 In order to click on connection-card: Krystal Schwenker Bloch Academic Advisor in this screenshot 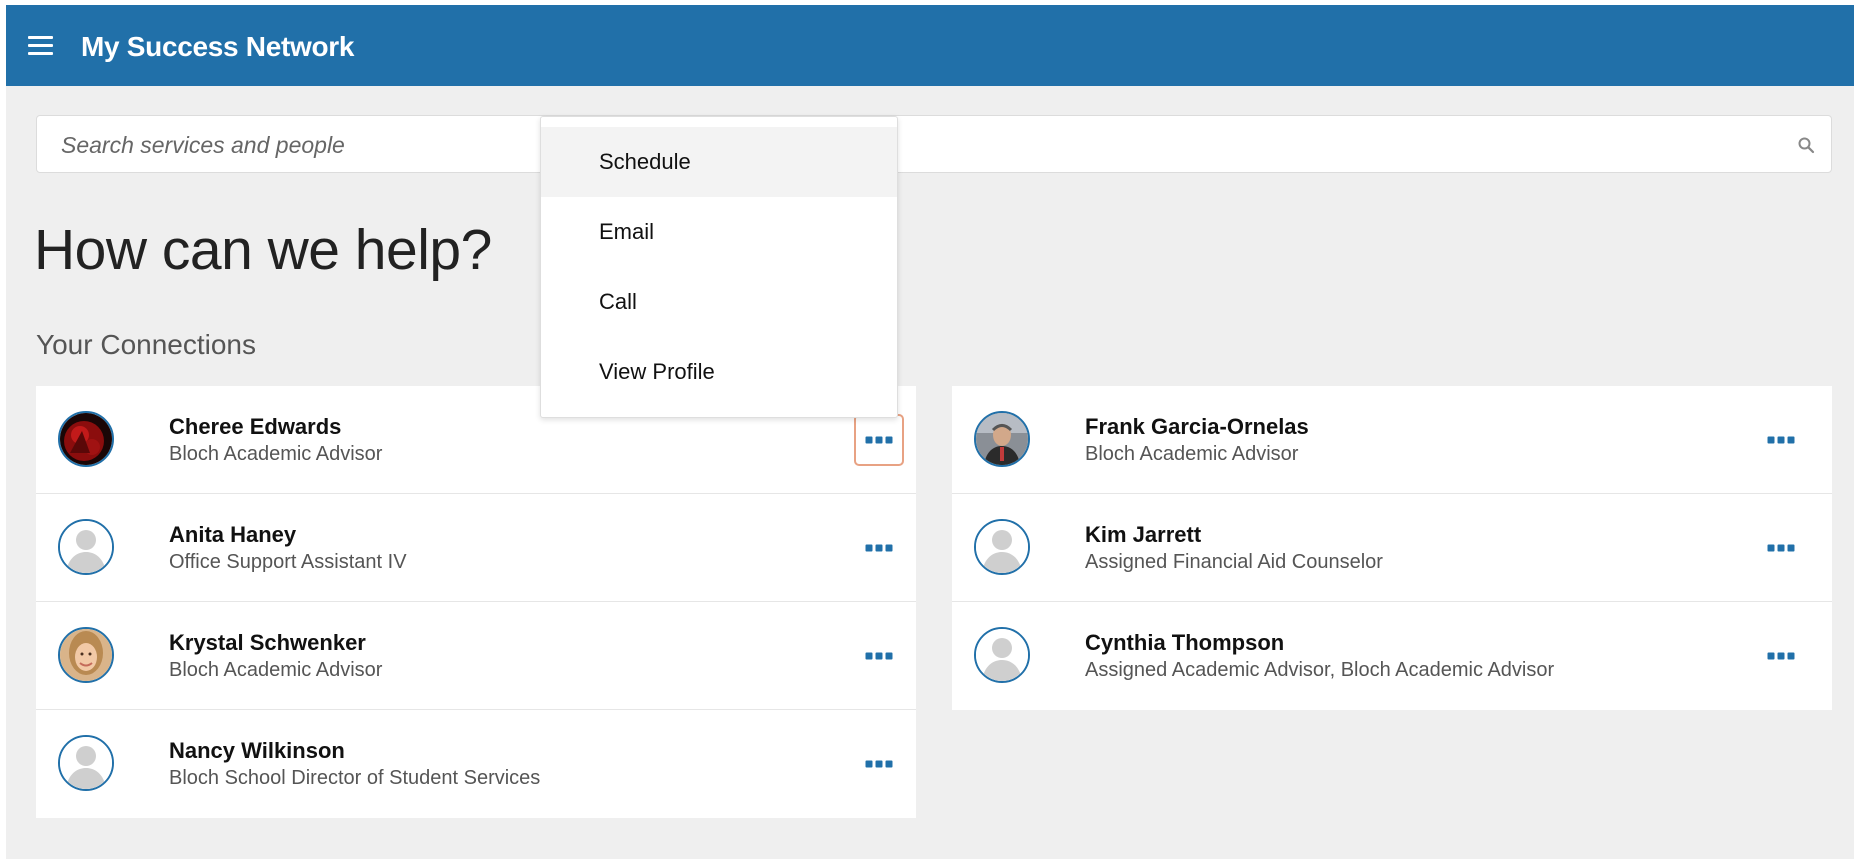, I will do `click(476, 656)`.